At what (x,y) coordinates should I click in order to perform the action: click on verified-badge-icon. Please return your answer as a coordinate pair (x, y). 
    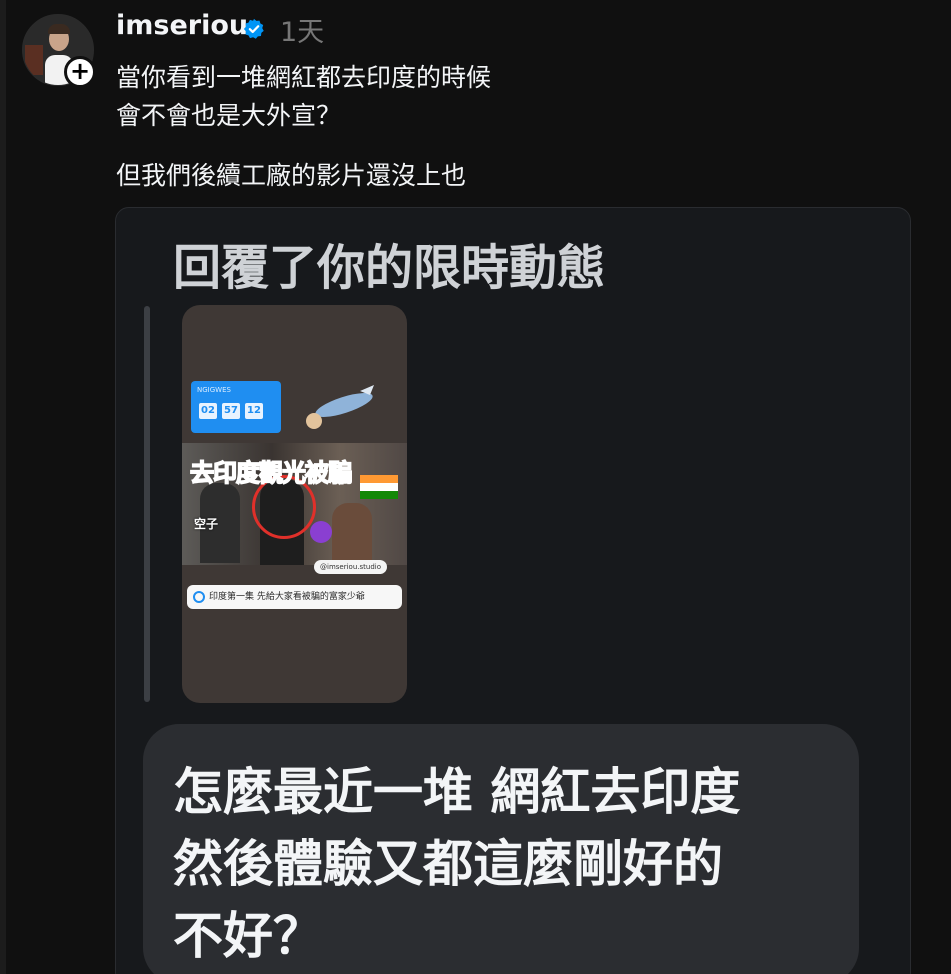
    Looking at the image, I should click on (253, 28).